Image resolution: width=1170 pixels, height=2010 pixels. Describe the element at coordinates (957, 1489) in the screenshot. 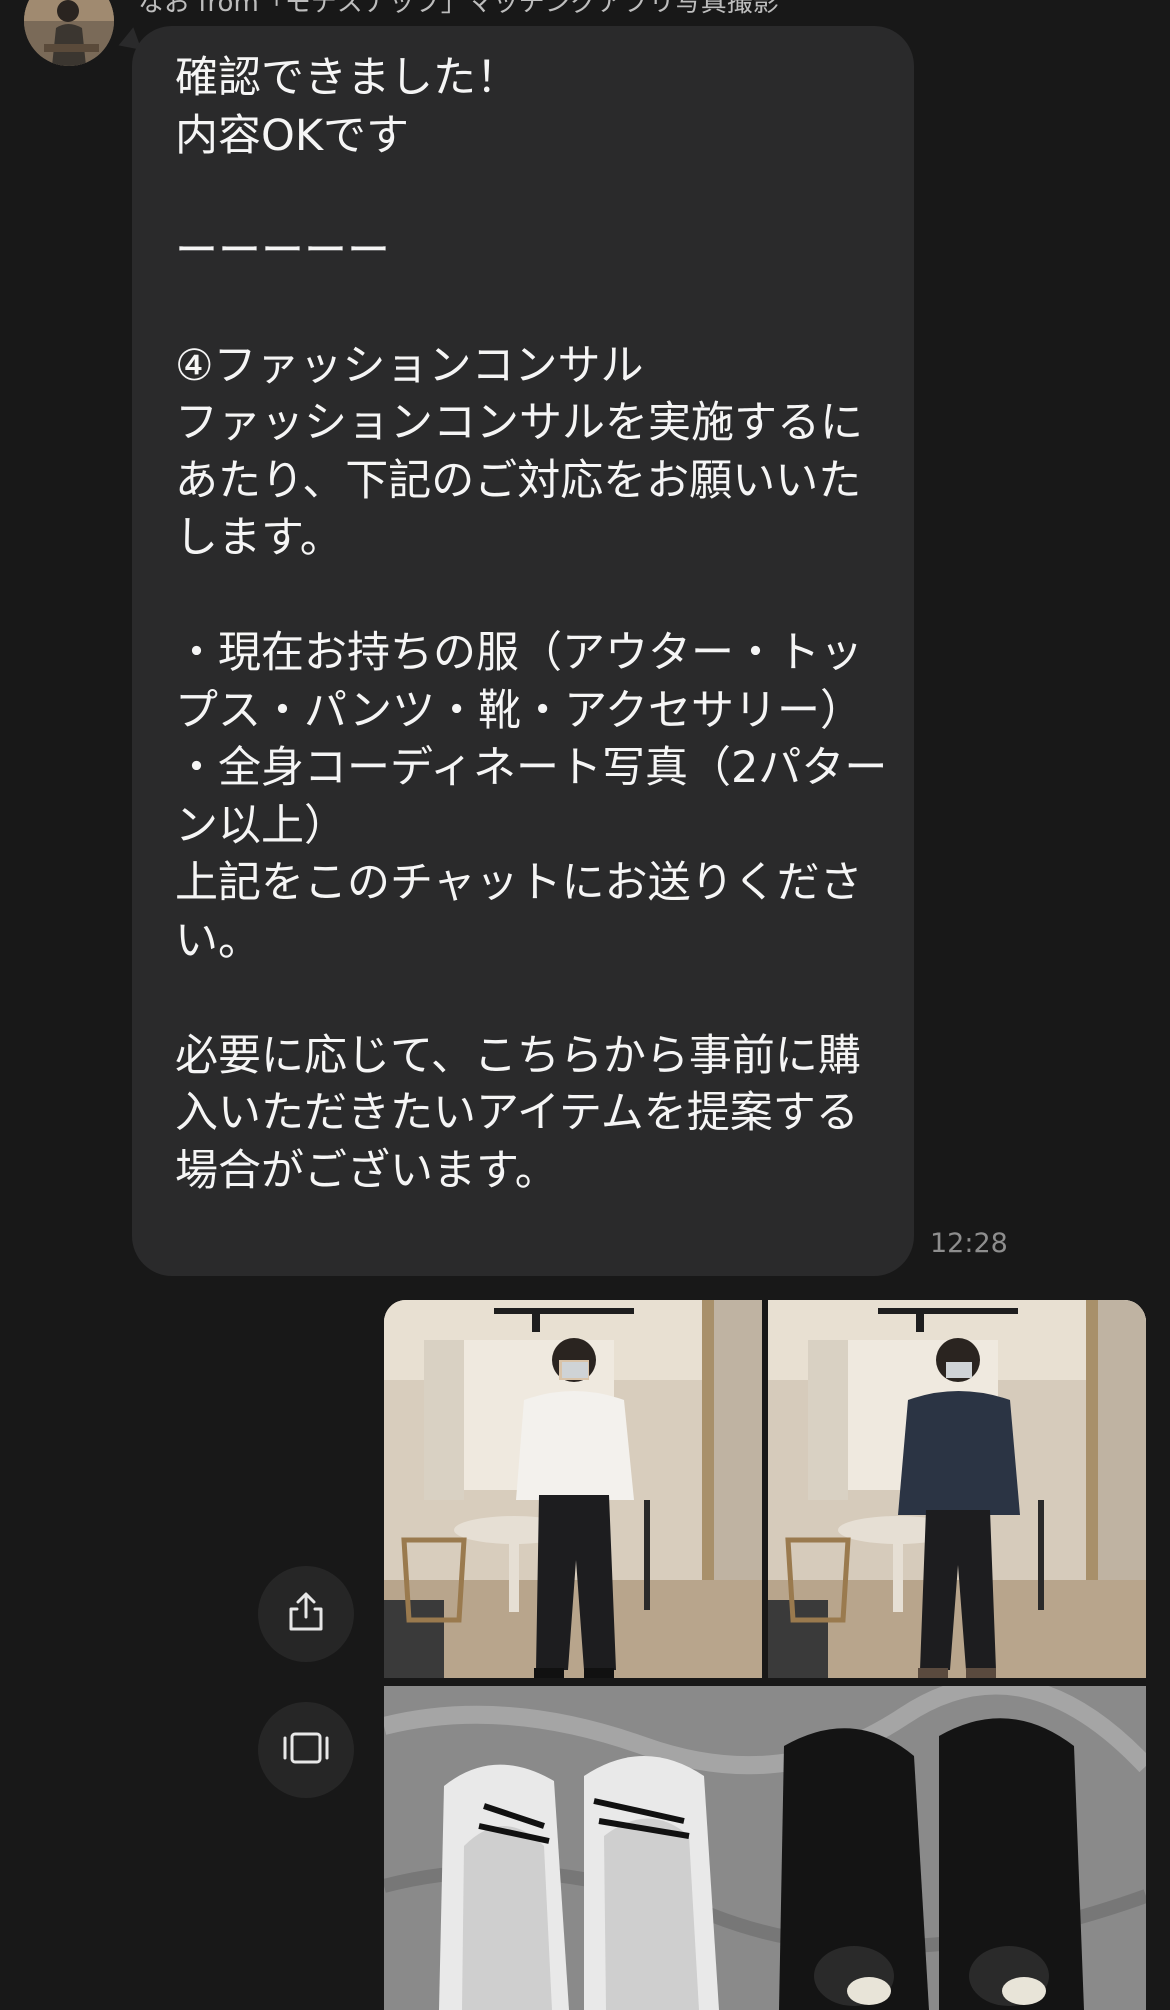

I see `photo-denim-jacket-selfie` at that location.